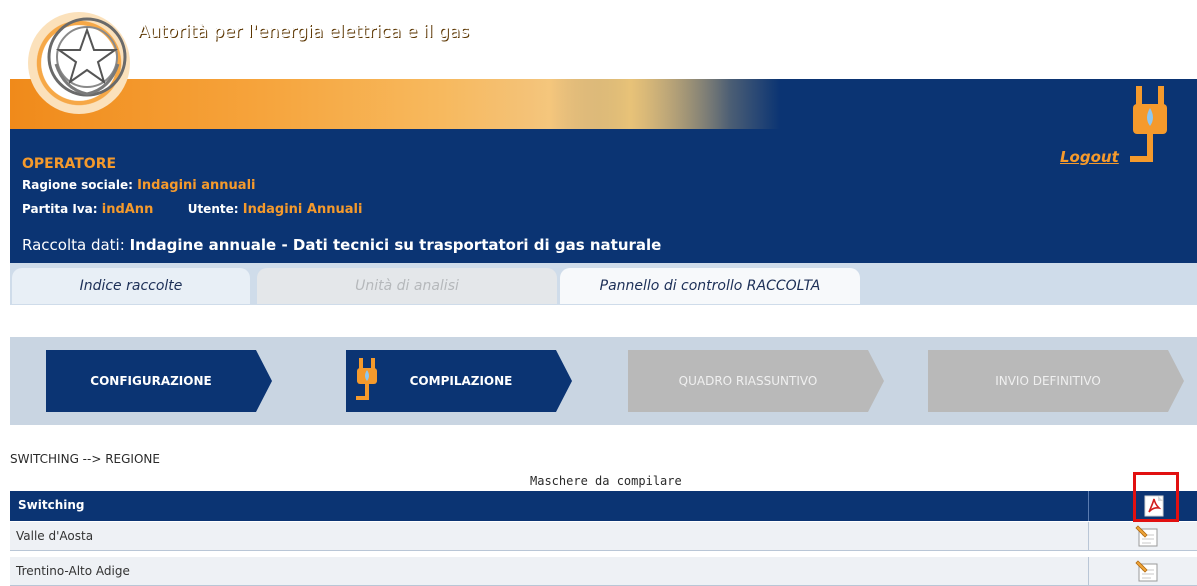 Image resolution: width=1197 pixels, height=586 pixels. Describe the element at coordinates (131, 286) in the screenshot. I see `tab-indice-raccolte: Indice raccolte` at that location.